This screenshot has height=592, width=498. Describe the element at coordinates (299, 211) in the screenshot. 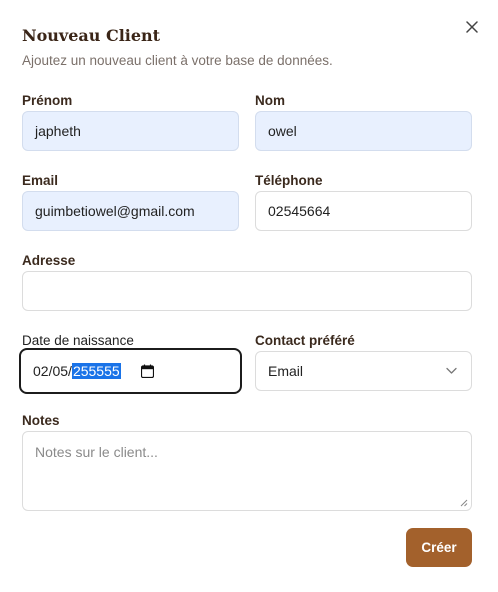

I see `phone-value: 02545664` at that location.